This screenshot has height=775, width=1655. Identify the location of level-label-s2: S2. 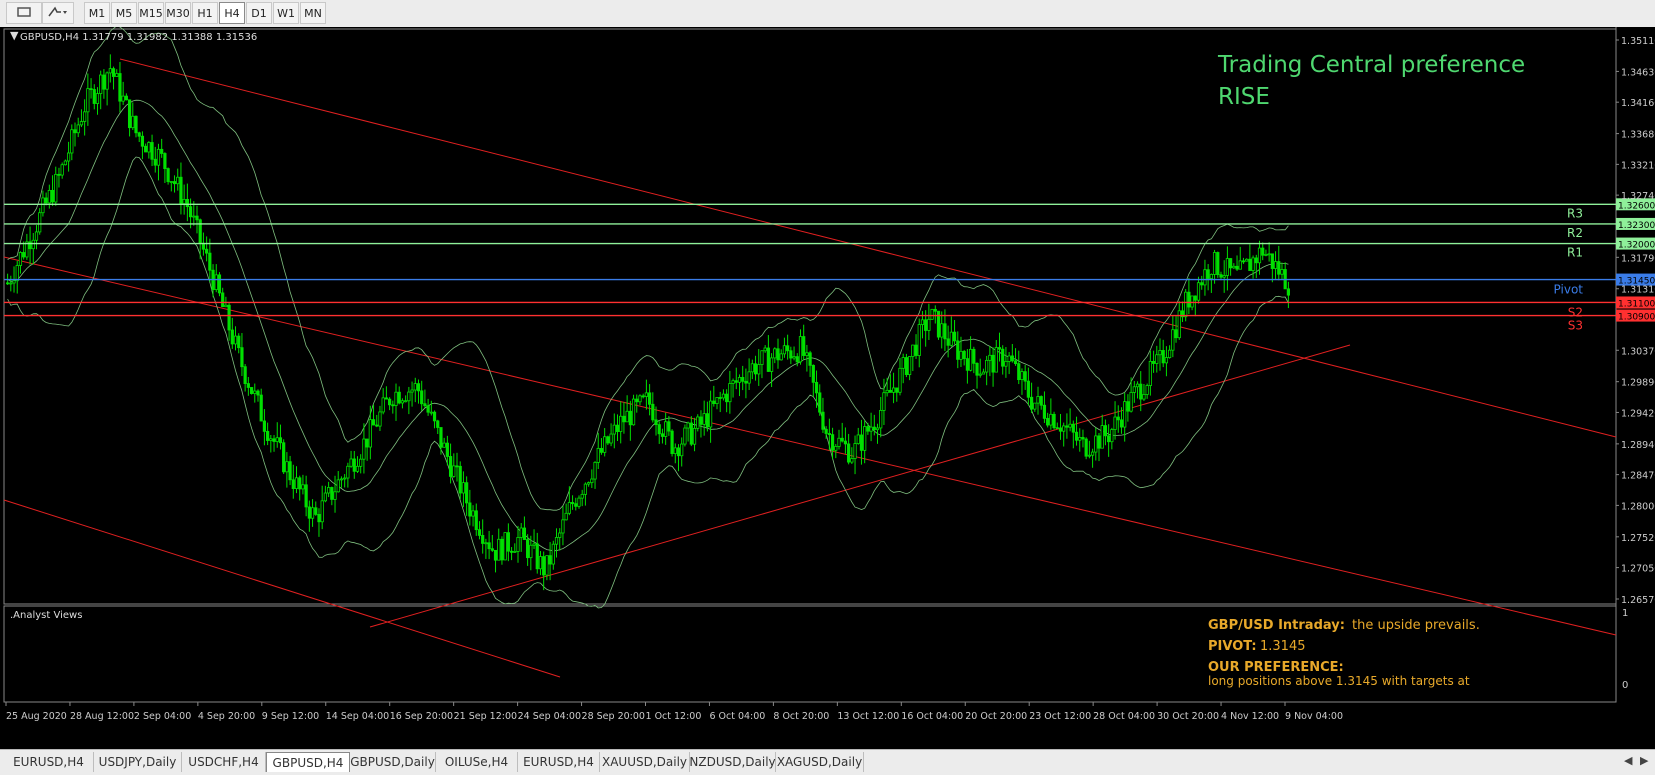
(1575, 312).